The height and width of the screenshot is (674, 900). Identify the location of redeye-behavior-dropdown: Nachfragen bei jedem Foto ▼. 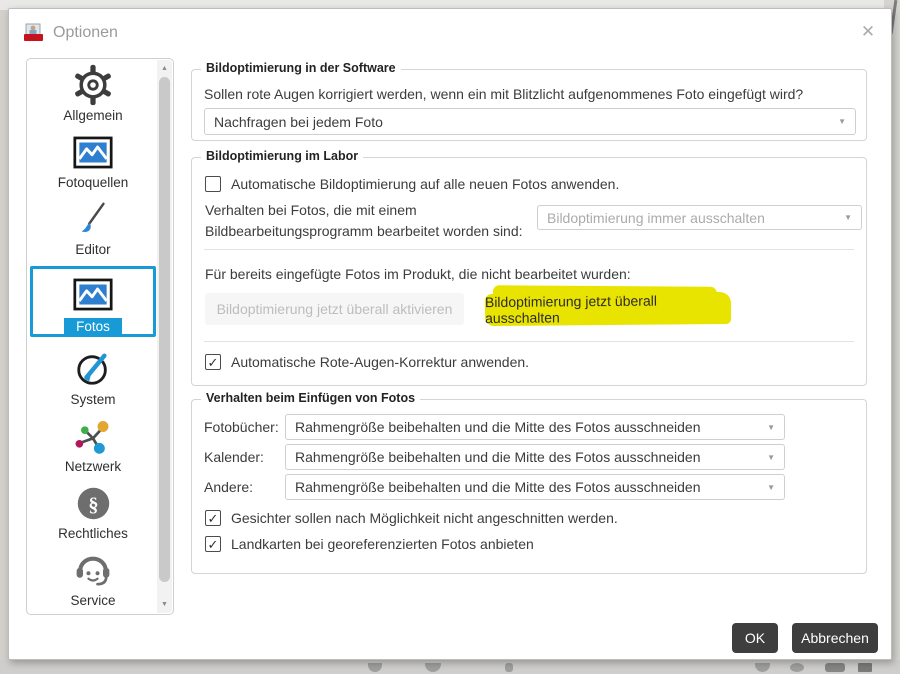
(530, 121).